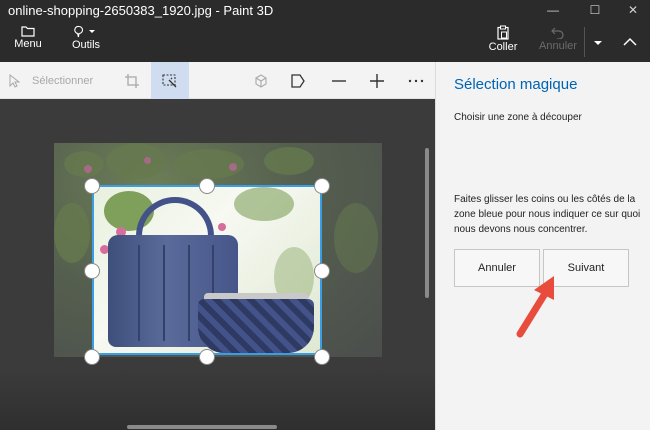 The image size is (650, 430). I want to click on undo-button: Annuler, so click(558, 42).